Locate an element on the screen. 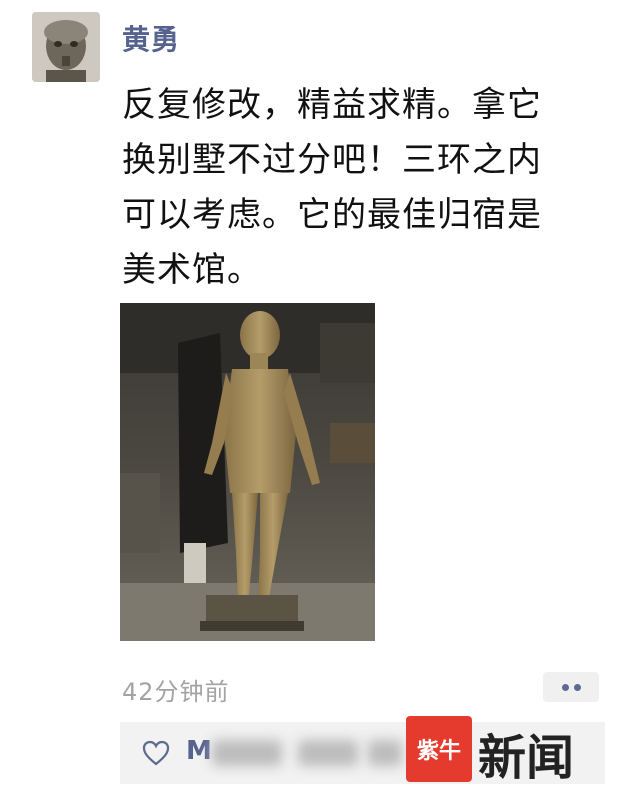 Image resolution: width=640 pixels, height=805 pixels. heart-icon is located at coordinates (156, 753).